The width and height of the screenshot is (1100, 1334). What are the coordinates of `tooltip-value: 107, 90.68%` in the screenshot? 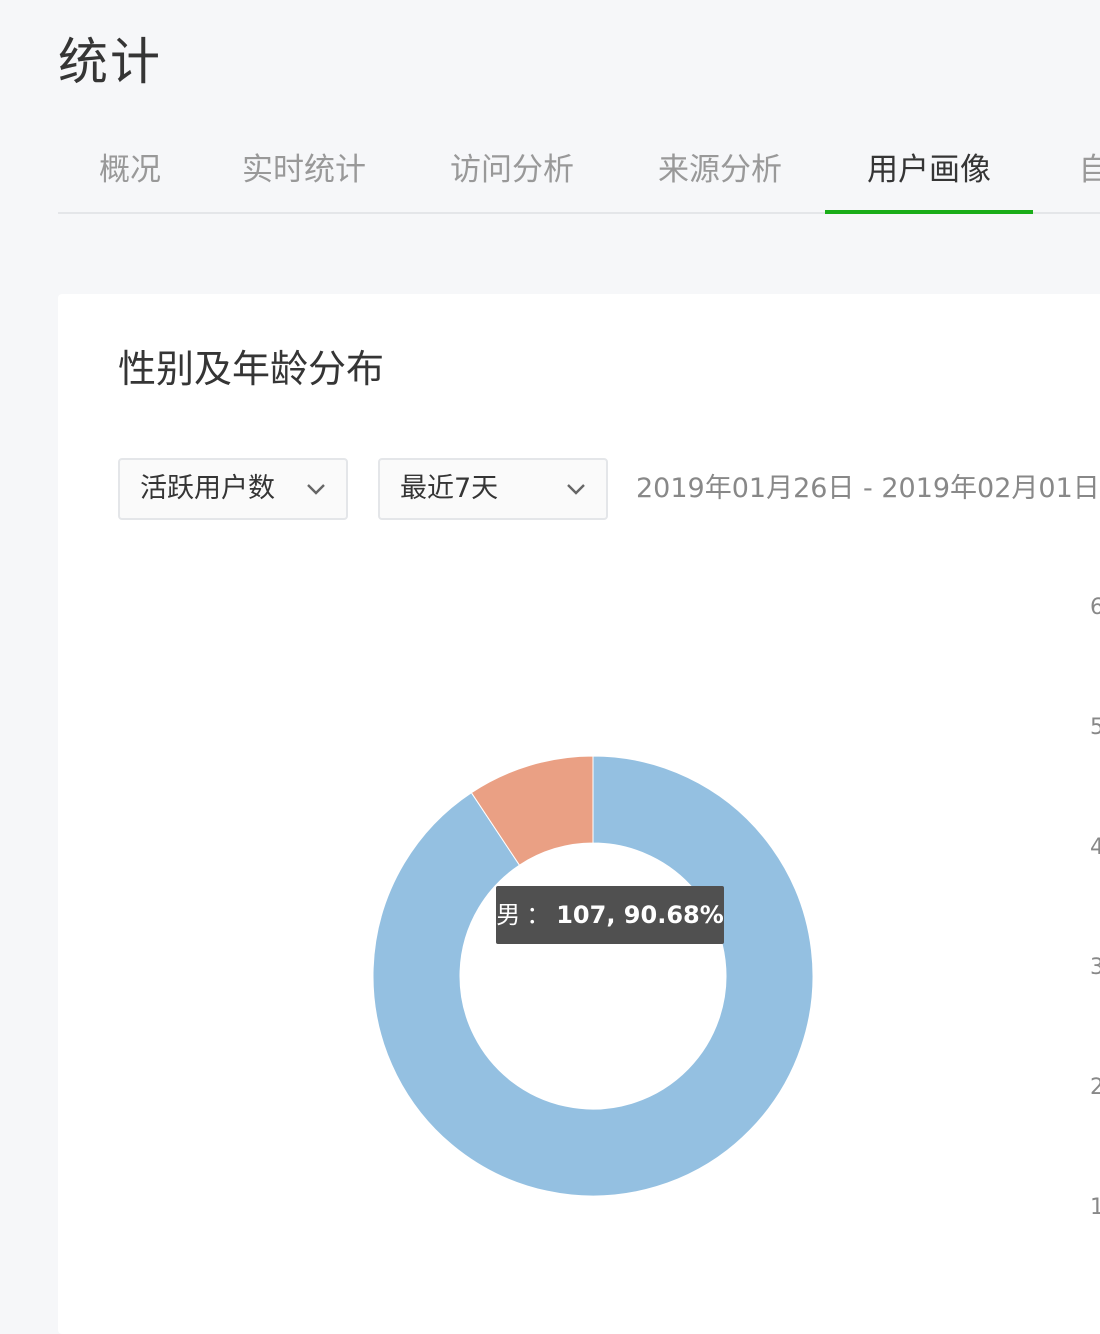 It's located at (640, 915).